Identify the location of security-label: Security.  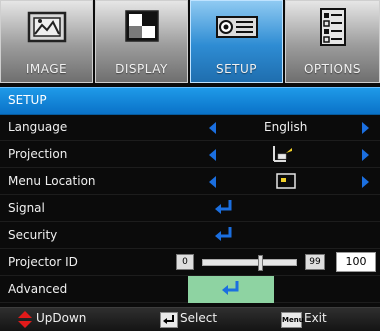
(33, 235).